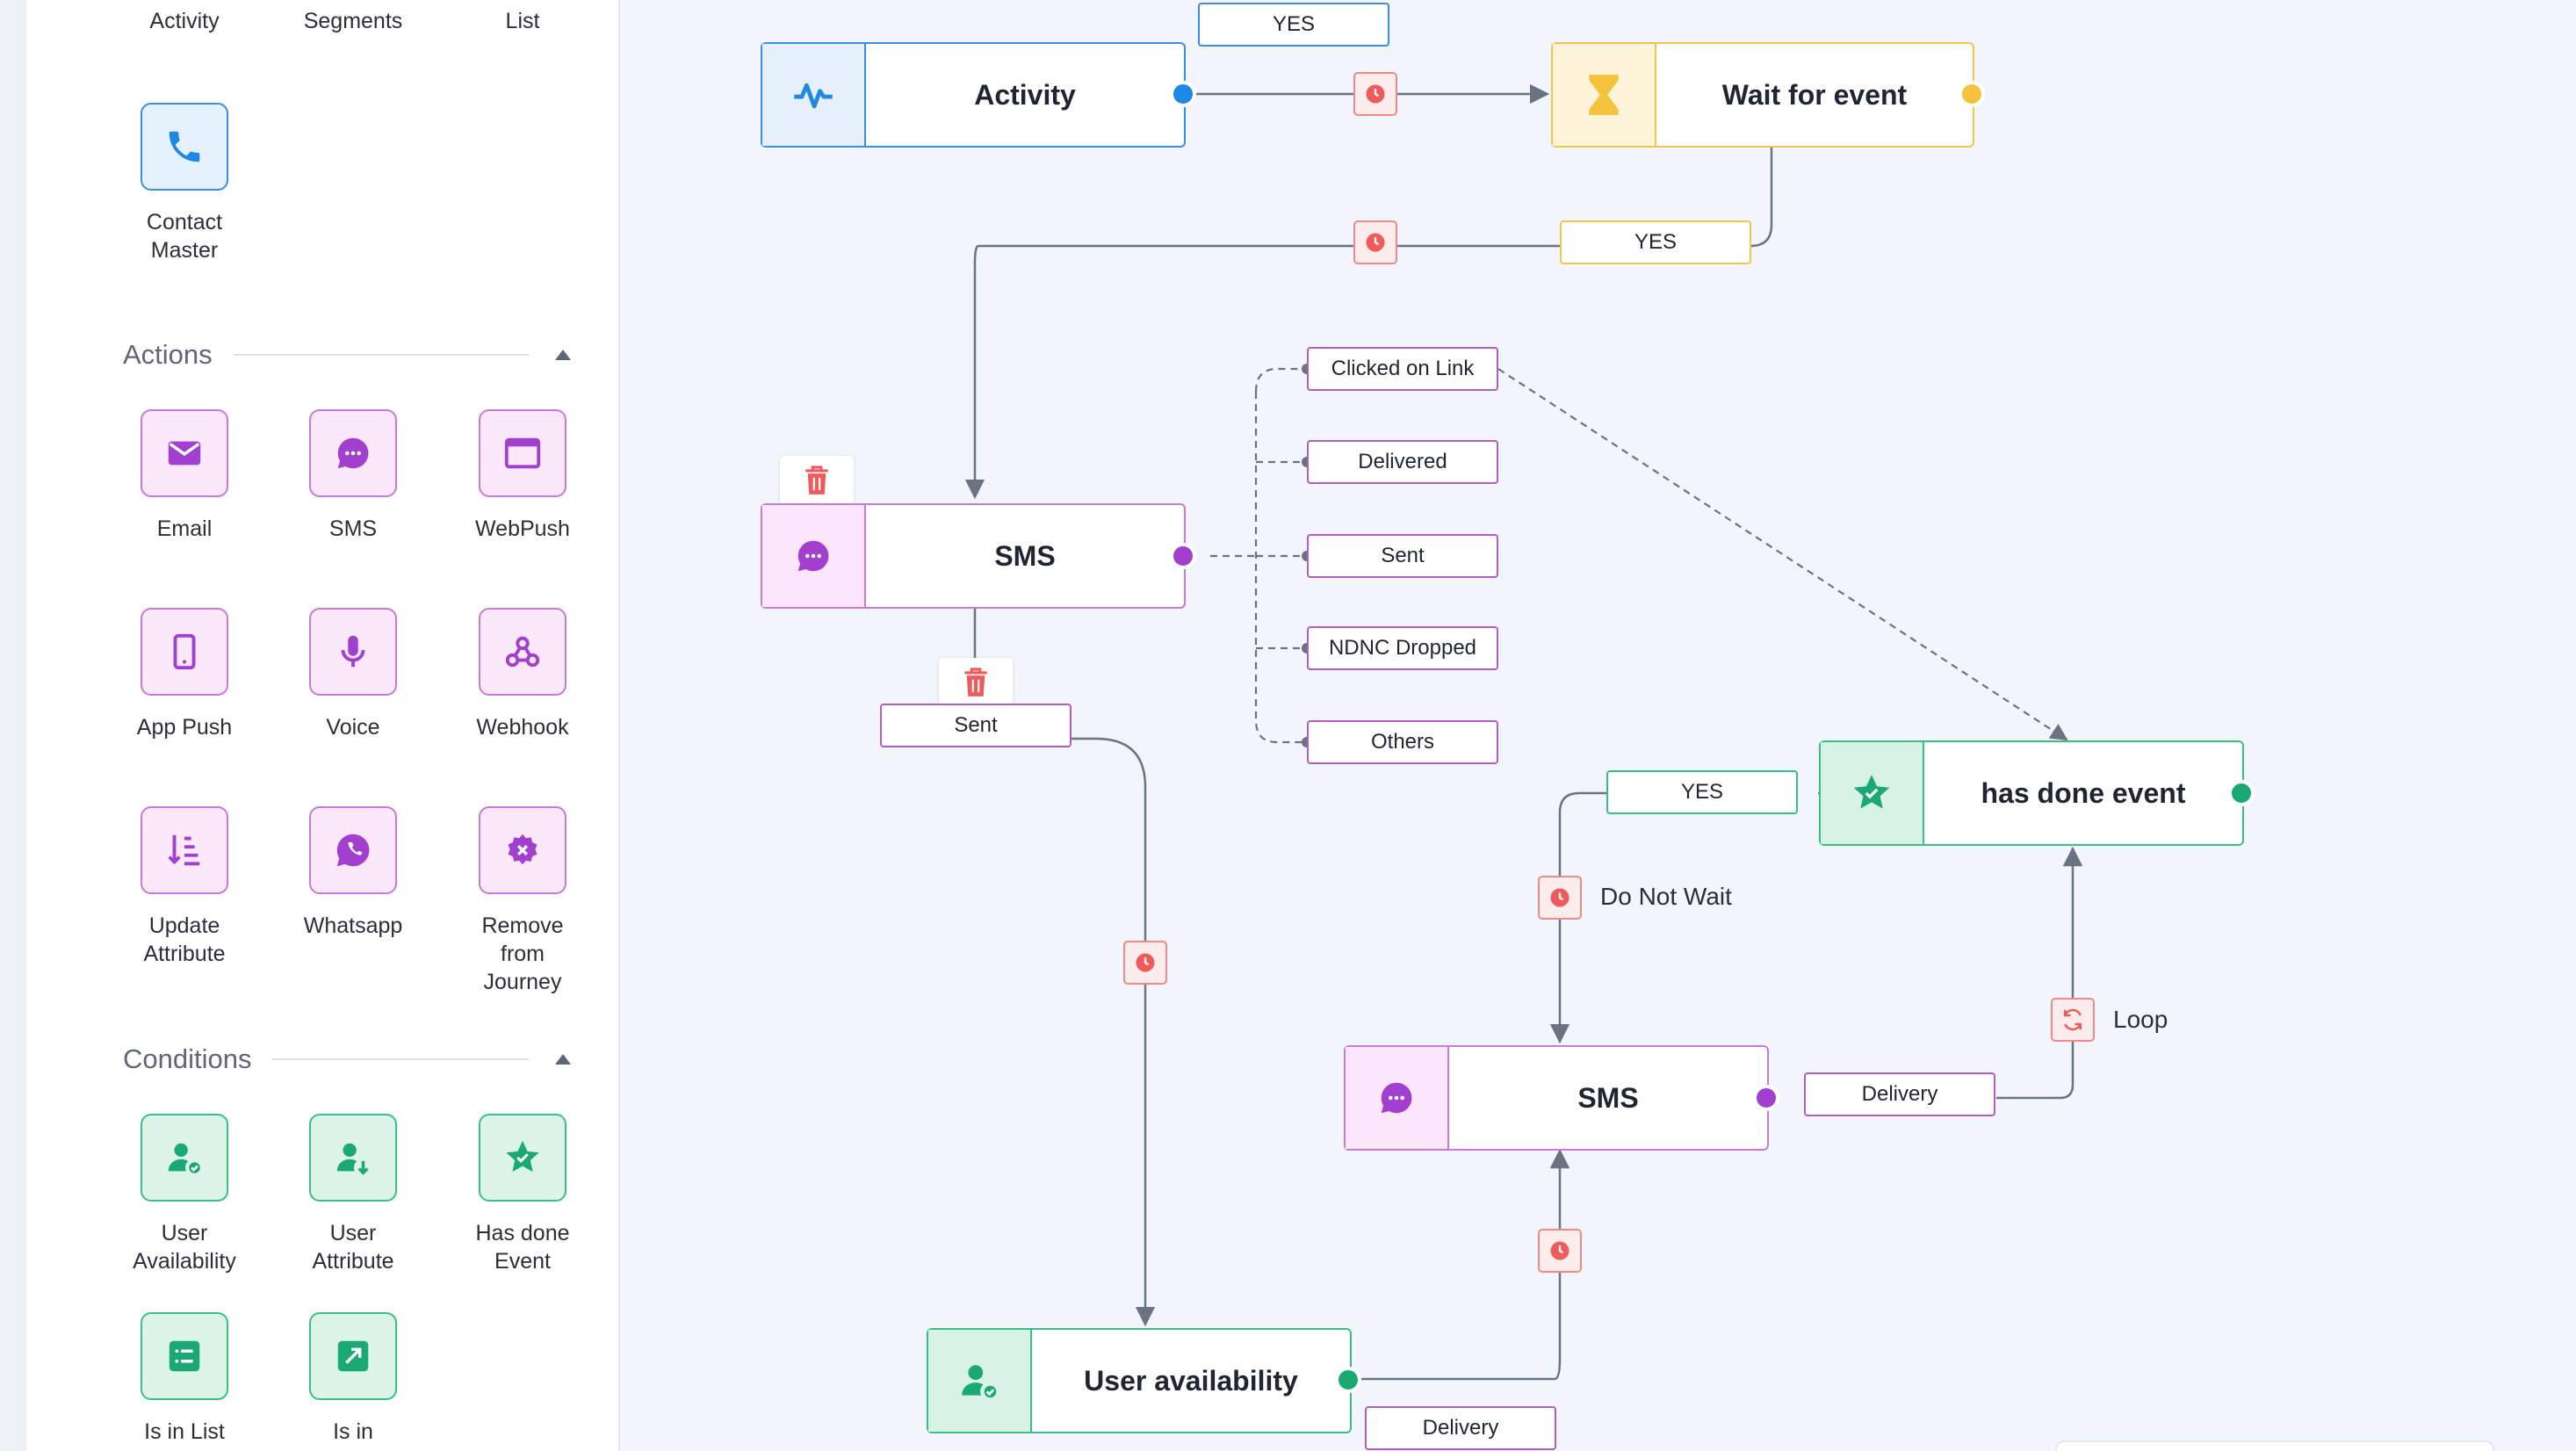 The width and height of the screenshot is (2576, 1451). I want to click on delete-node-button, so click(817, 480).